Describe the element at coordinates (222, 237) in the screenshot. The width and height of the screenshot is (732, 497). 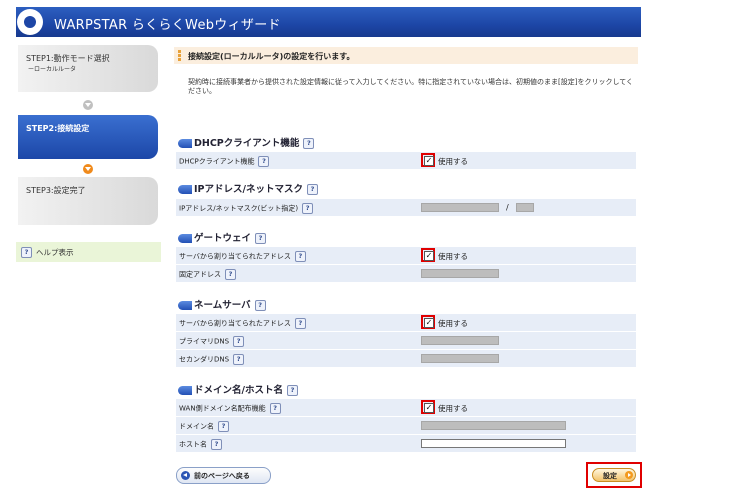
I see `section-title-gateway: ゲートウェイ?` at that location.